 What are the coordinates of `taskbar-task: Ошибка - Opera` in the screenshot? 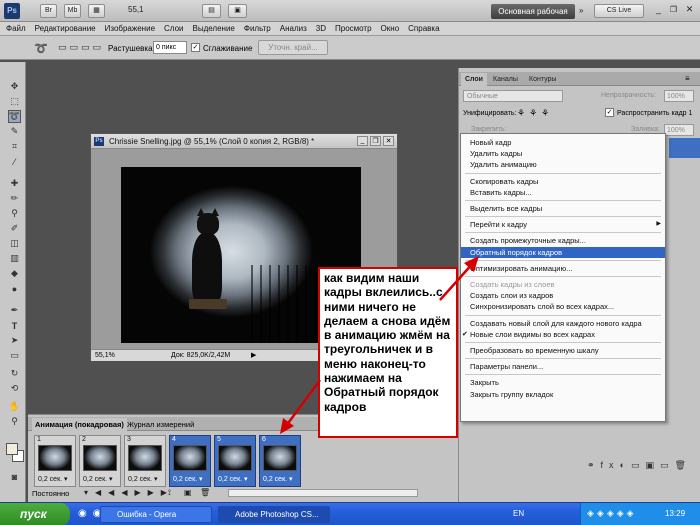 It's located at (156, 514).